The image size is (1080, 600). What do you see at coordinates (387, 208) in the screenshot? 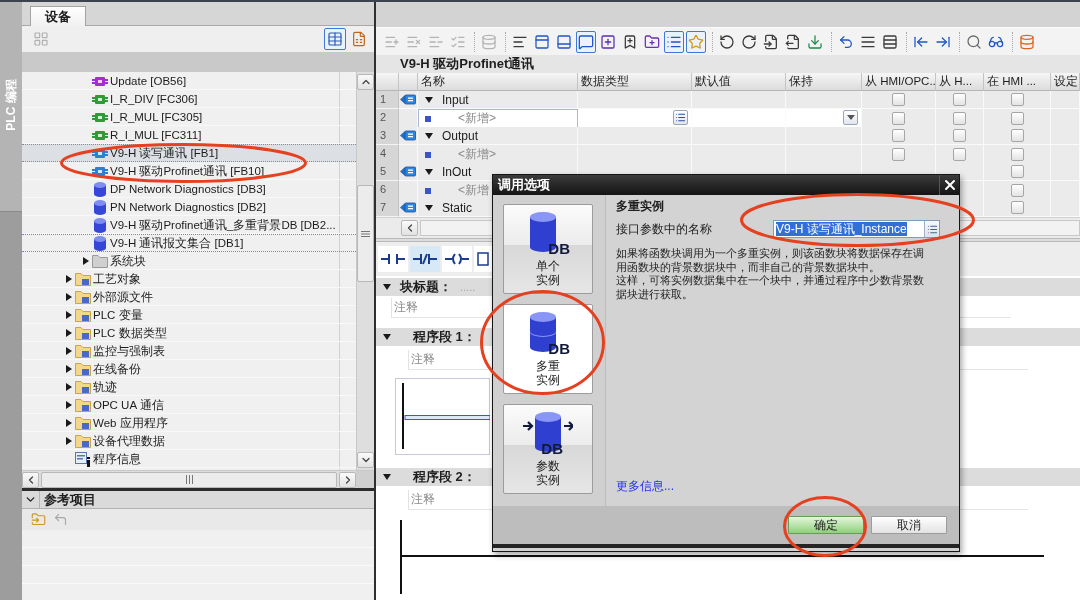
I see `row-number: 7` at bounding box center [387, 208].